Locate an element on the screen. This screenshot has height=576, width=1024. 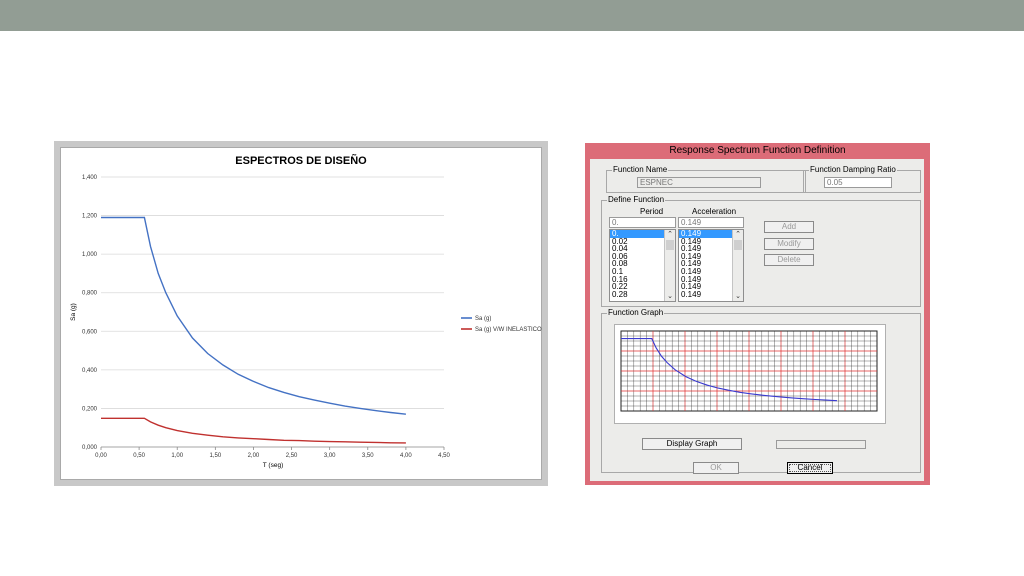
damping-label: Function Damping Ratio is located at coordinates (853, 170).